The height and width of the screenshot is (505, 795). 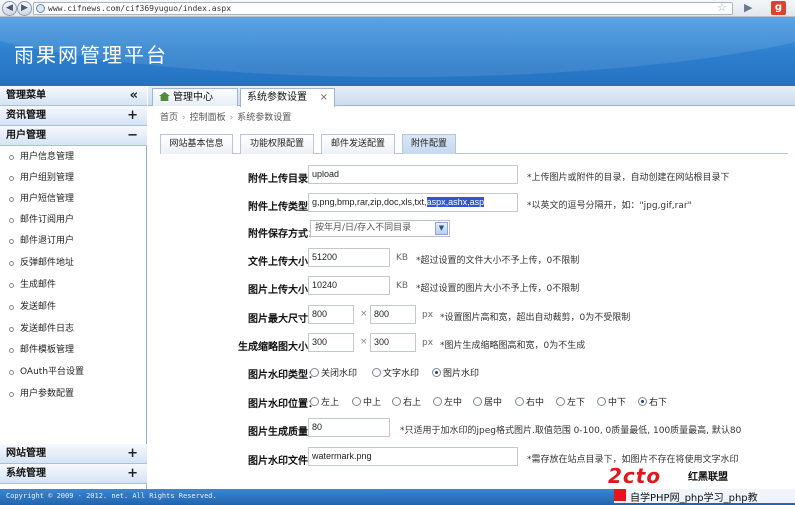 What do you see at coordinates (195, 97) in the screenshot?
I see `tab-admin-center: 管理中心` at bounding box center [195, 97].